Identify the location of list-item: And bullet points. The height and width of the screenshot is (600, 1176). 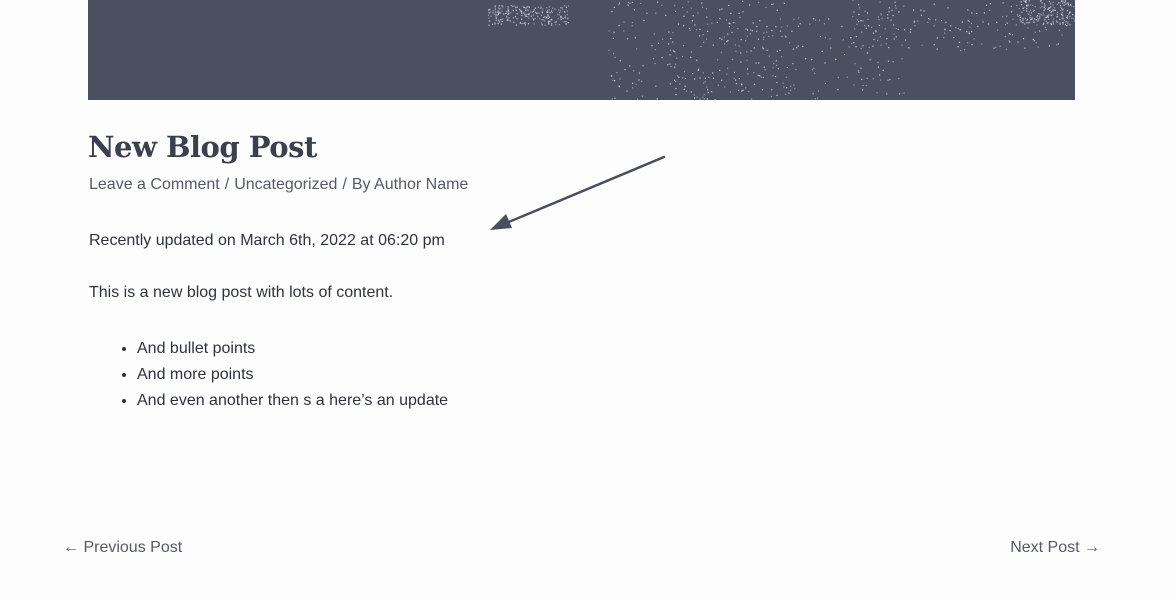
(292, 349).